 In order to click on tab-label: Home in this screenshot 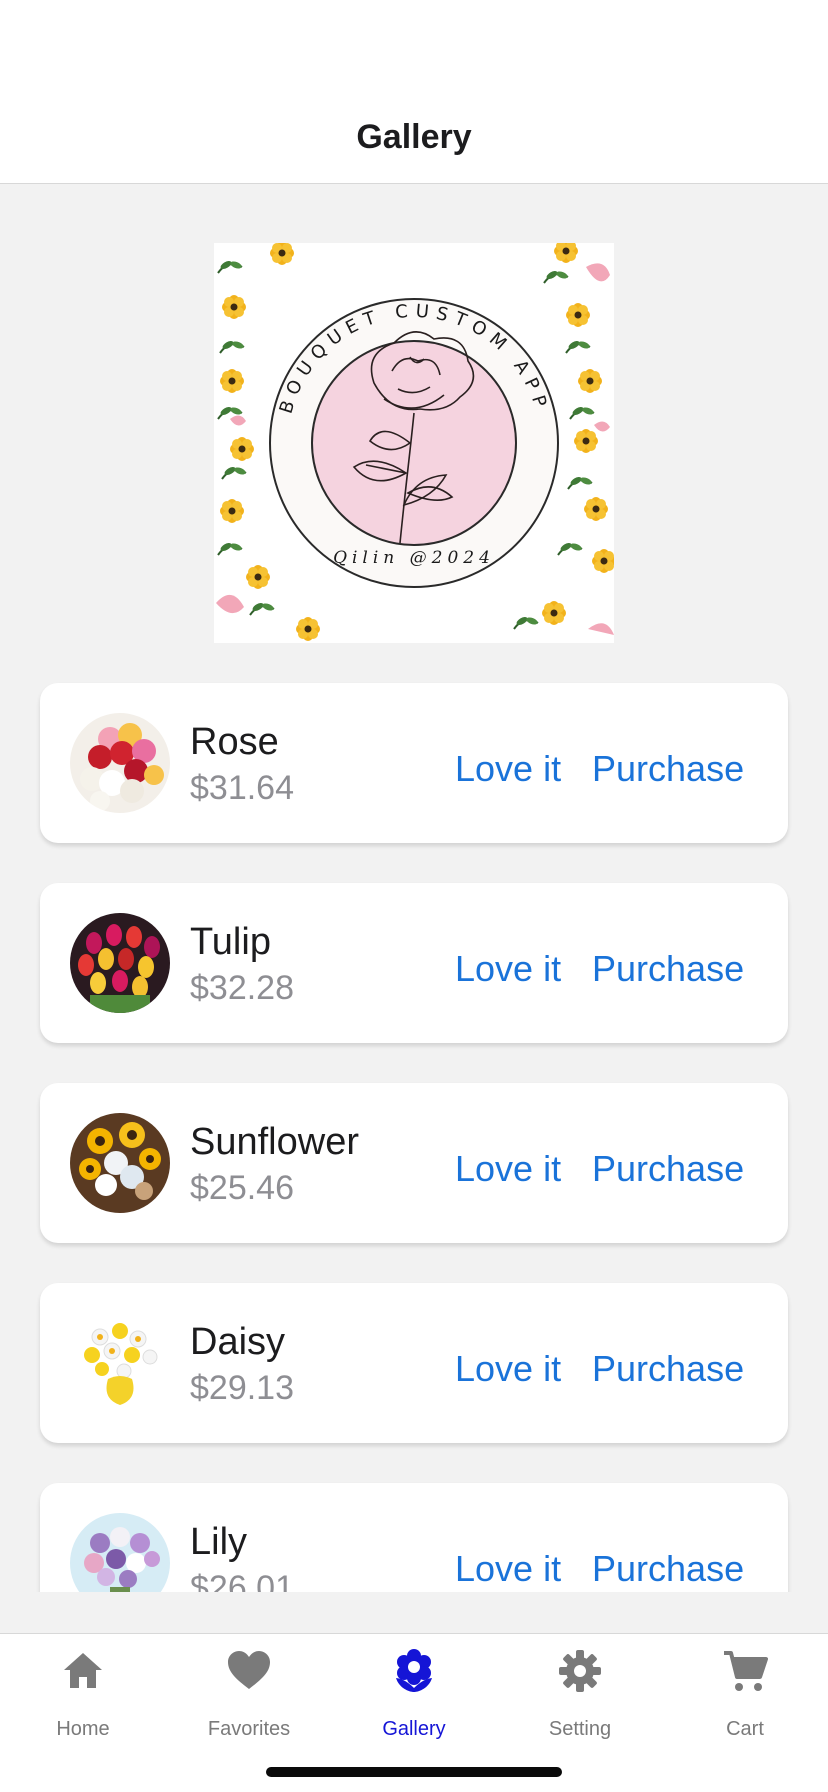, I will do `click(83, 1729)`.